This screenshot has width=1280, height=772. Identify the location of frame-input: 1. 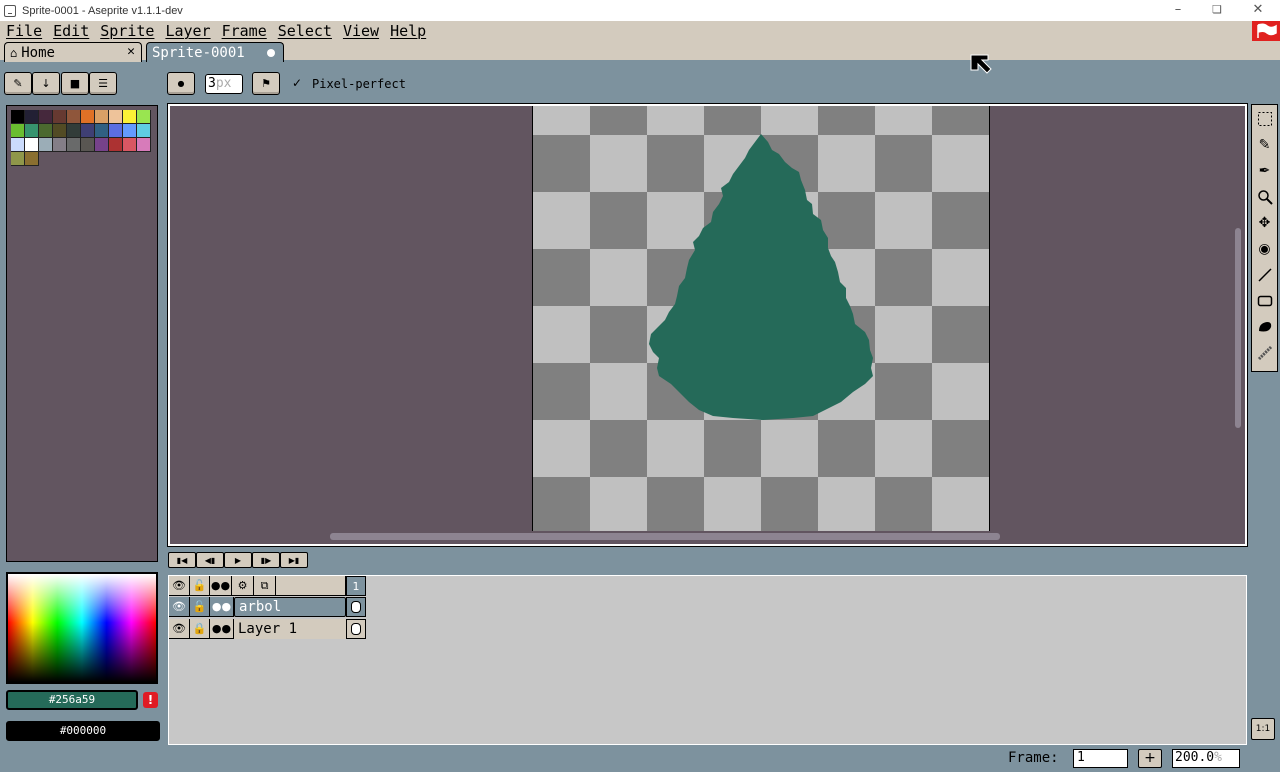
(1100, 758).